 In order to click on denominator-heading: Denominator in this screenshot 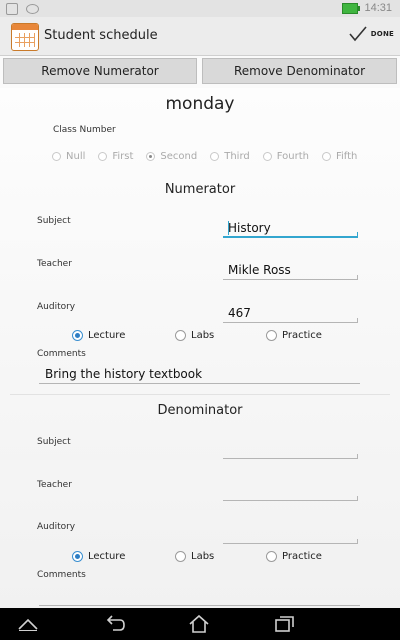, I will do `click(200, 410)`.